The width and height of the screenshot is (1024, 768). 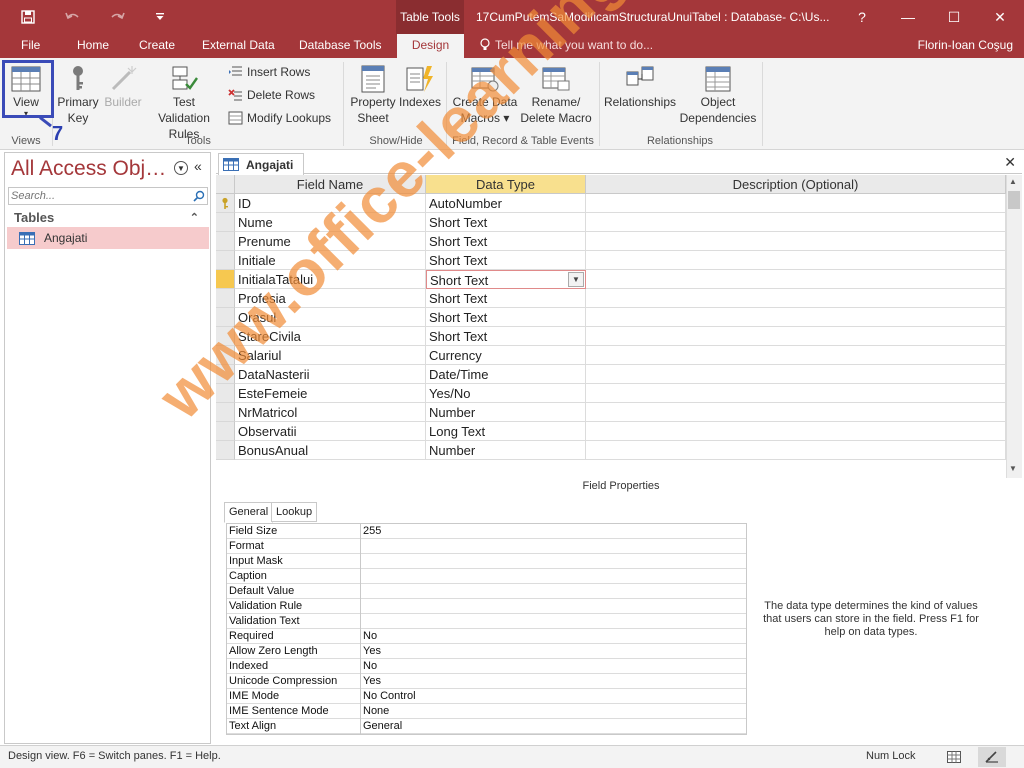 I want to click on tab-external-data: External Data, so click(x=238, y=46).